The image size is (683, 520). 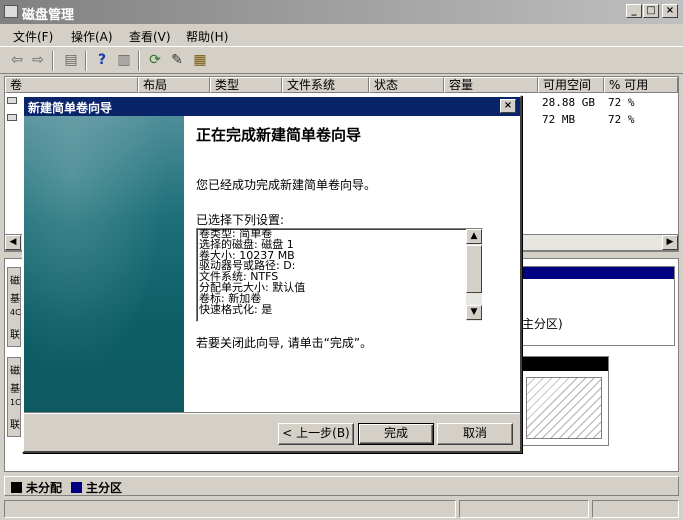 I want to click on wizard-close-hint: 若要关闭此向导, 请单击“完成”。, so click(x=284, y=343).